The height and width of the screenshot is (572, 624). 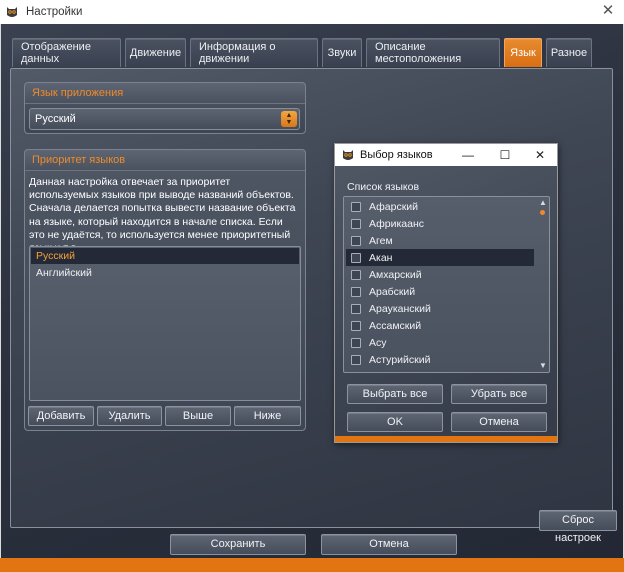 I want to click on tab-label: Разное, so click(x=569, y=53).